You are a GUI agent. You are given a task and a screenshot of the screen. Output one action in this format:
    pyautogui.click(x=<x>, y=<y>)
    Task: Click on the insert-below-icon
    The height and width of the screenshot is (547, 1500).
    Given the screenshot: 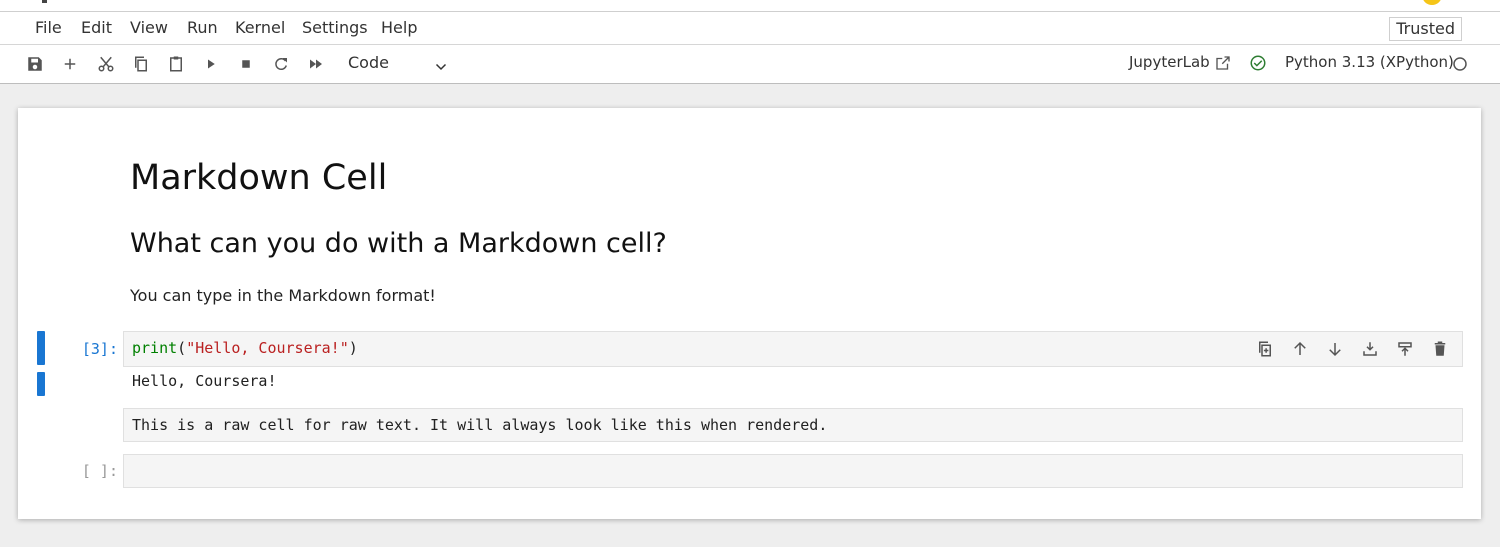 What is the action you would take?
    pyautogui.click(x=1370, y=349)
    